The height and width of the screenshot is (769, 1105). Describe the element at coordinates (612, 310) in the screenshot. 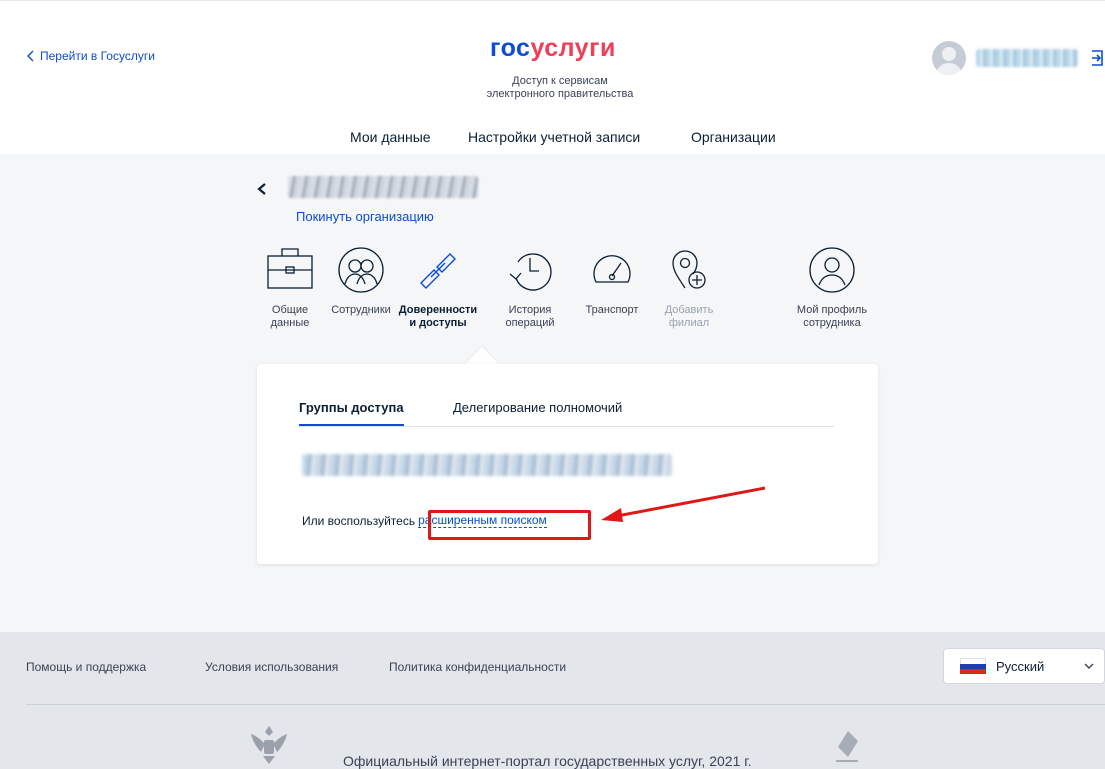

I see `section-label: Транспорт` at that location.